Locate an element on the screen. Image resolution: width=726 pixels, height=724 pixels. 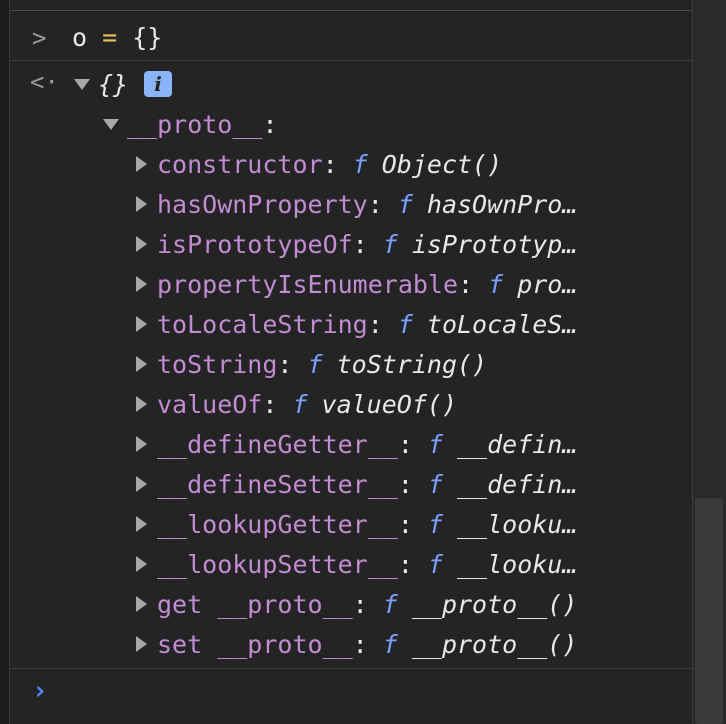
entry-key: isPrototypeOf is located at coordinates (255, 244).